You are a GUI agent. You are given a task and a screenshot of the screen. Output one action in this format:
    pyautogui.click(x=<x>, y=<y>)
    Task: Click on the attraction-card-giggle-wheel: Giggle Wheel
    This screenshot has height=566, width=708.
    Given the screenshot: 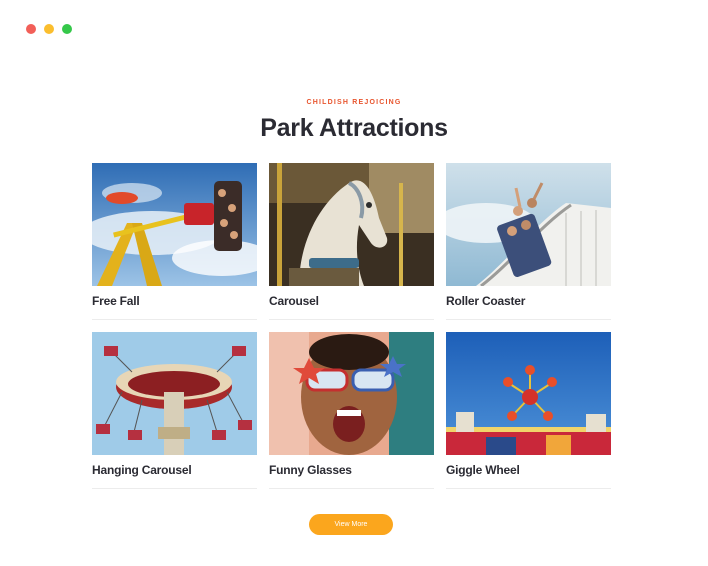 What is the action you would take?
    pyautogui.click(x=528, y=410)
    